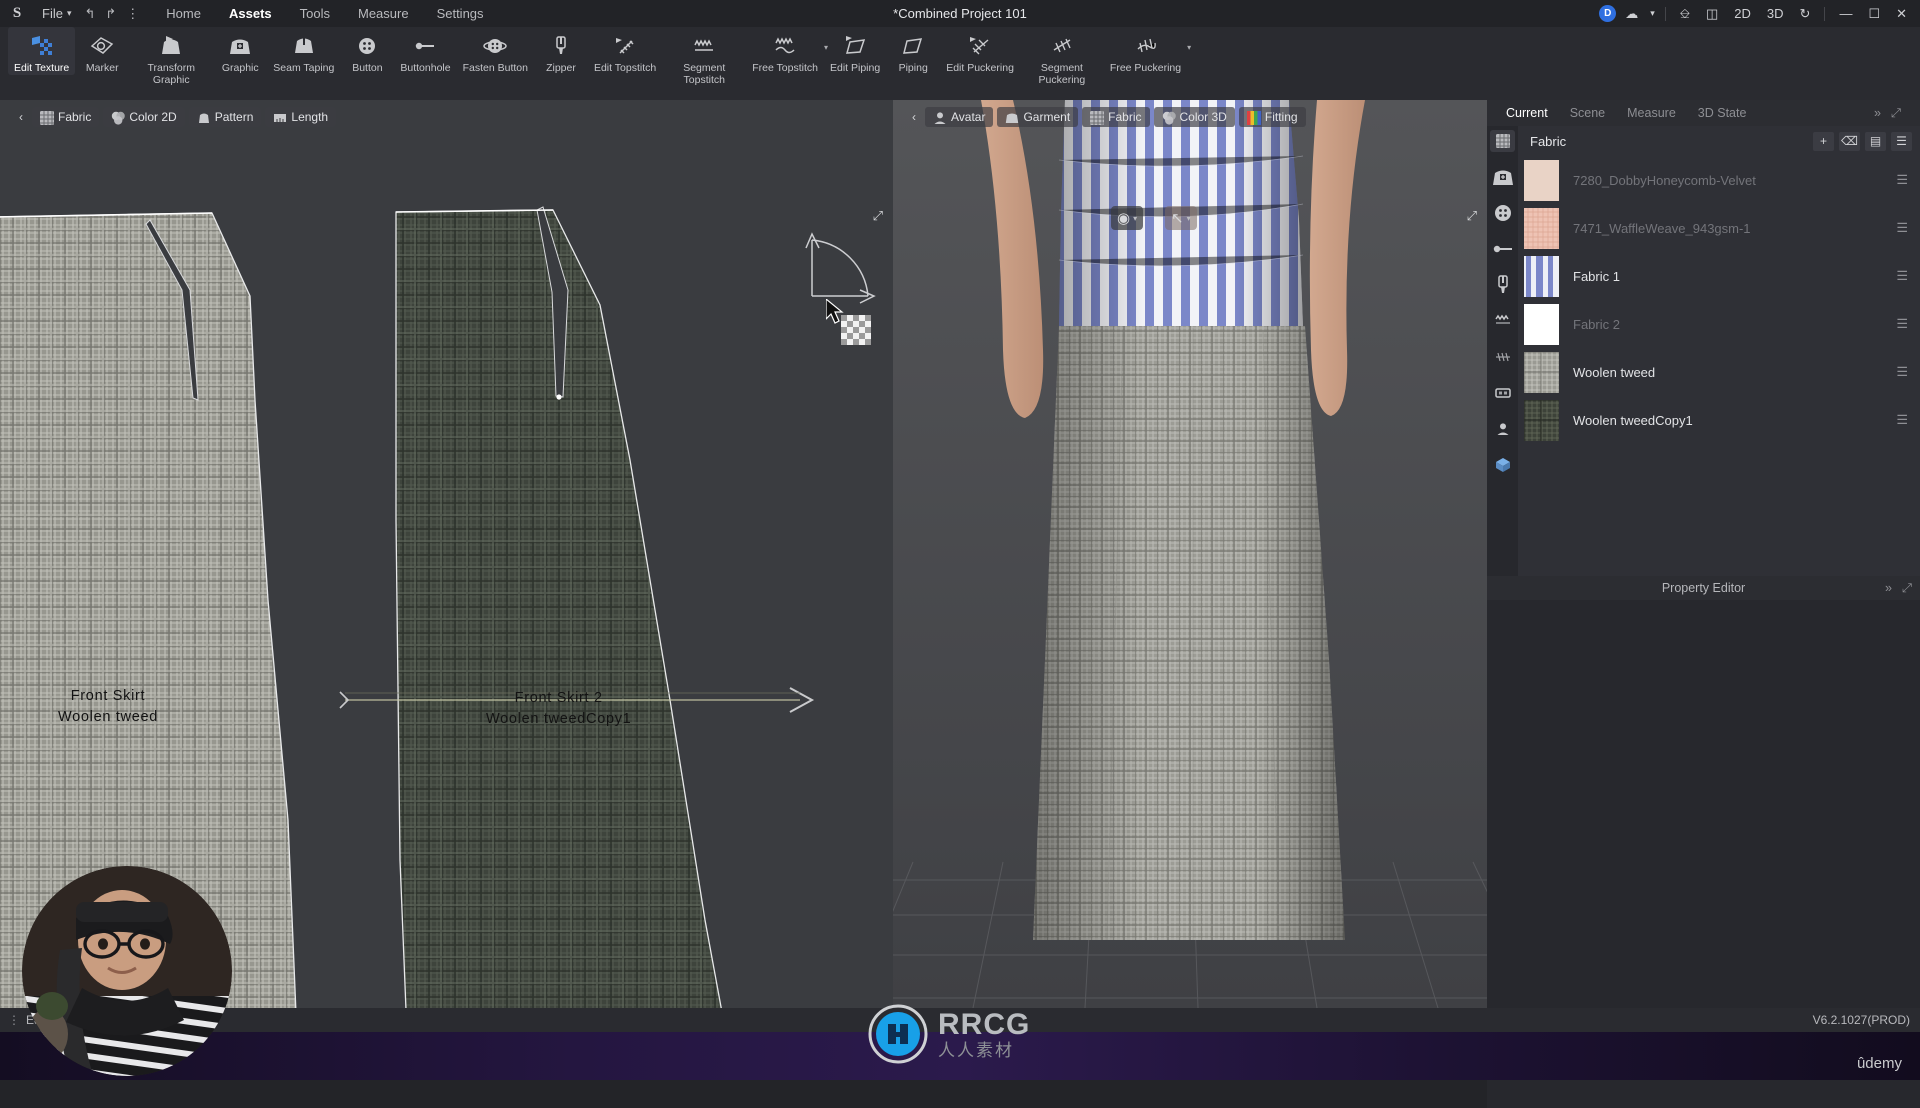 This screenshot has width=1920, height=1108. What do you see at coordinates (1502, 285) in the screenshot?
I see `rail-zipper` at bounding box center [1502, 285].